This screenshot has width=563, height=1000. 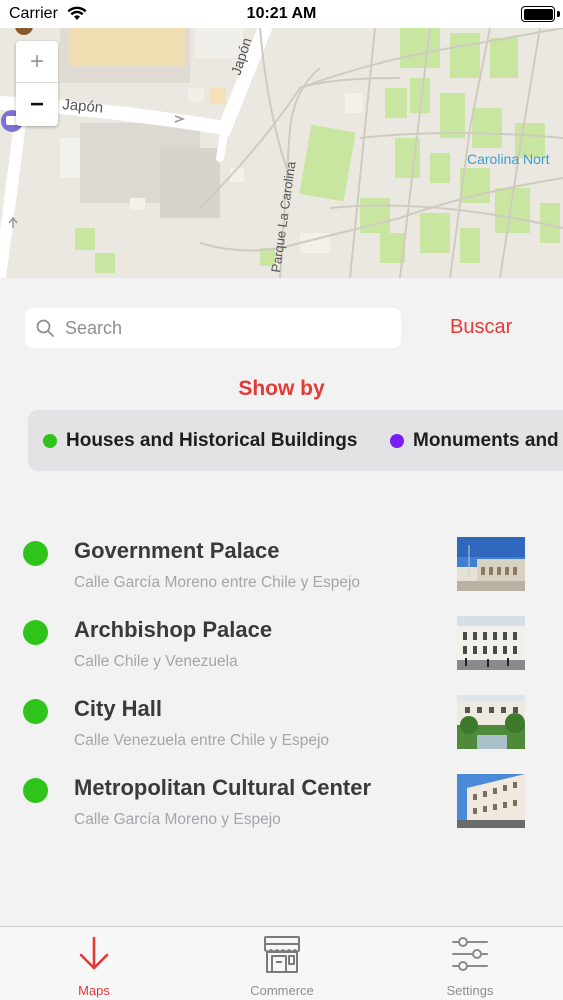 I want to click on search-bar, so click(x=213, y=328).